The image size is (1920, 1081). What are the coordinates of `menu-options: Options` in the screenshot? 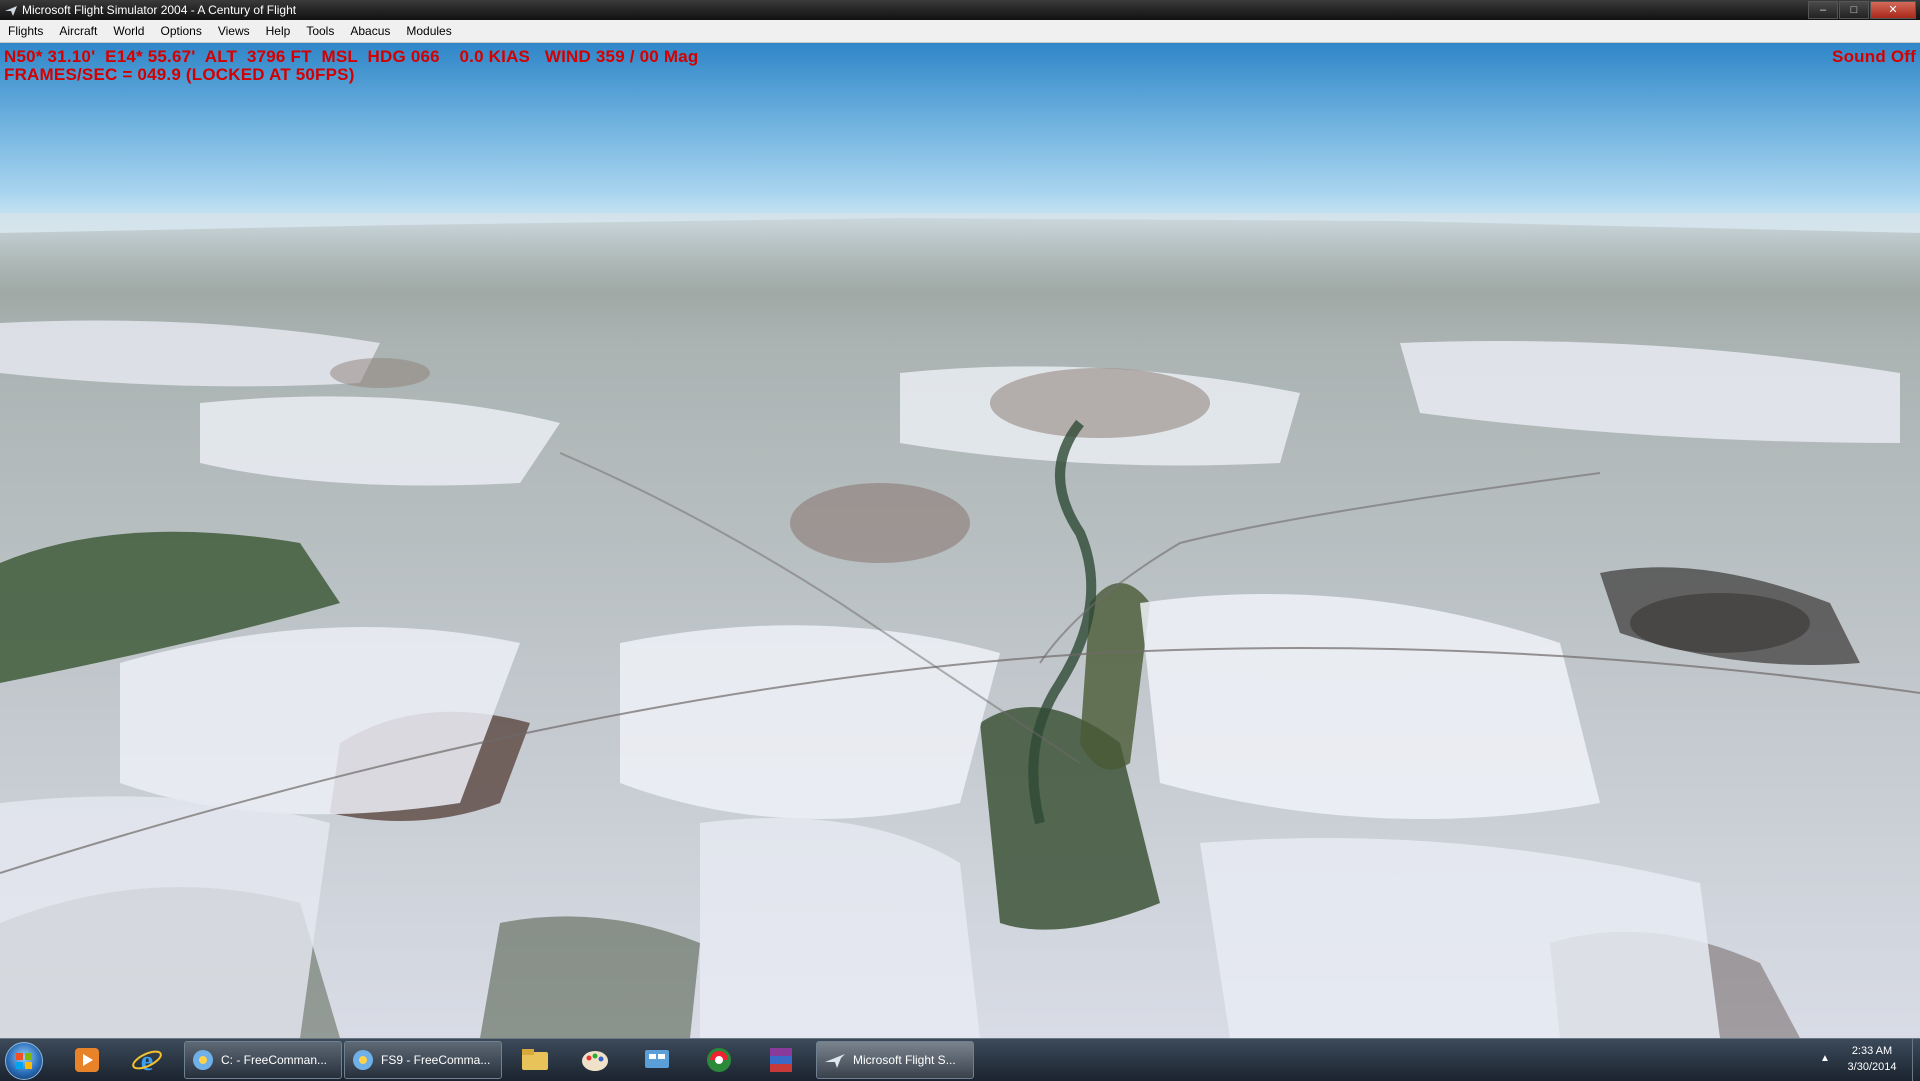 It's located at (180, 31).